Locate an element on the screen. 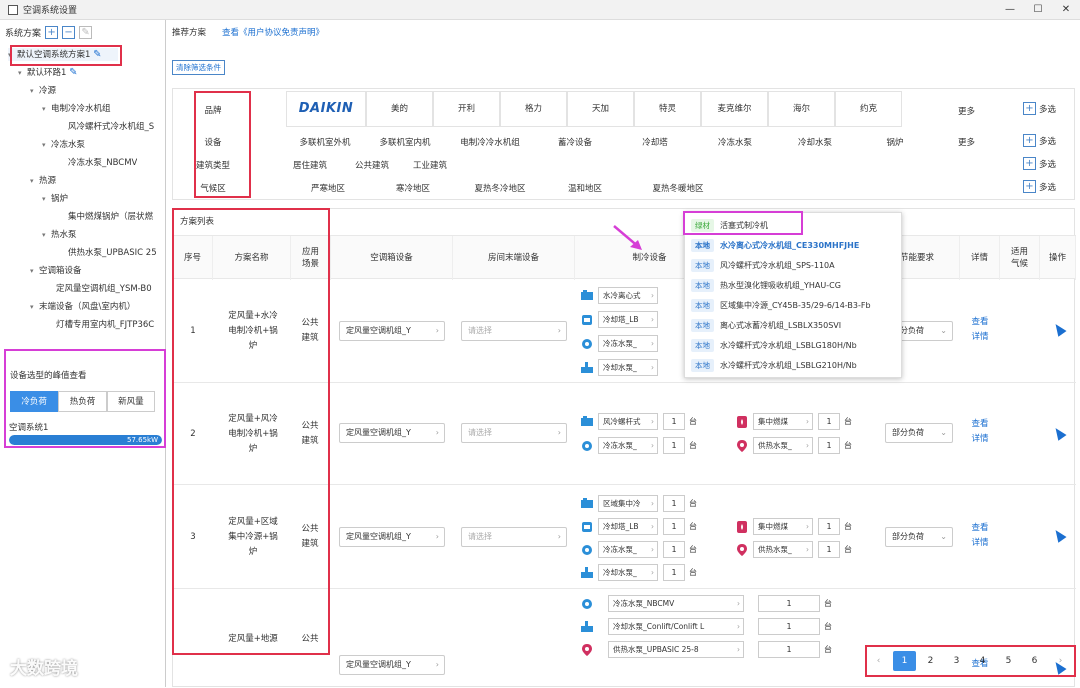  tree-node: 供热水泵_UPBASIC 25 is located at coordinates (116, 252).